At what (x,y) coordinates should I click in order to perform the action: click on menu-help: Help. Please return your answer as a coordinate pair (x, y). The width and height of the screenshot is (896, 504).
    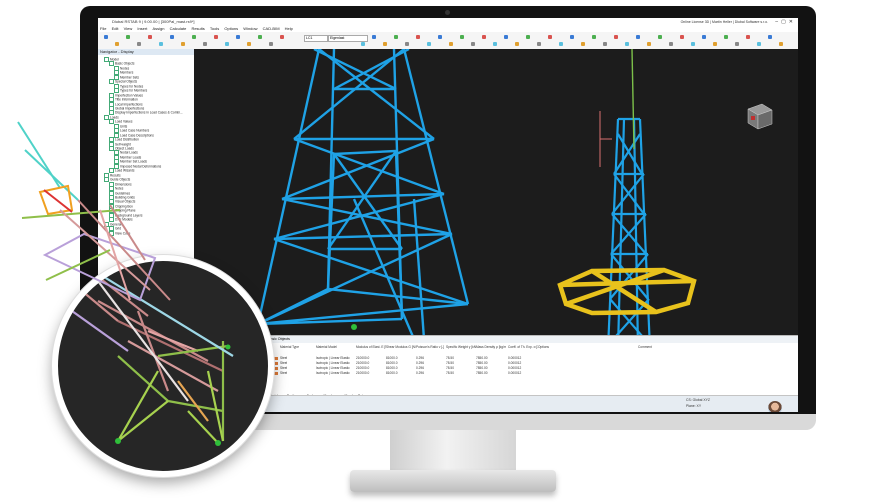
    Looking at the image, I should click on (289, 28).